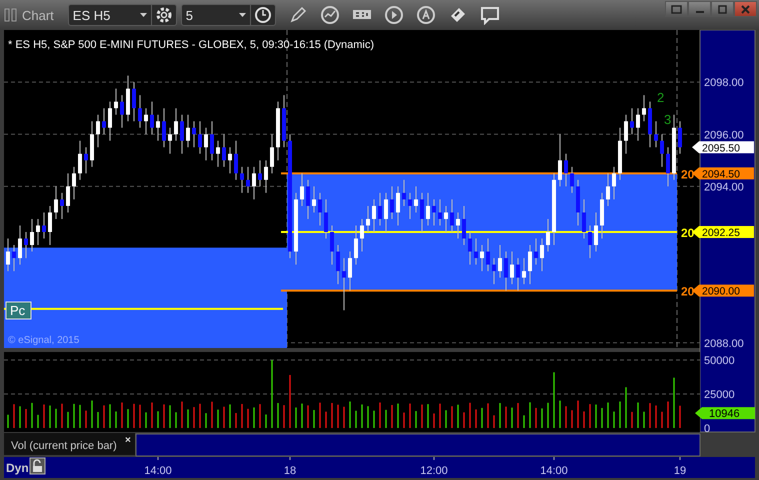  What do you see at coordinates (426, 15) in the screenshot?
I see `alert-icon` at bounding box center [426, 15].